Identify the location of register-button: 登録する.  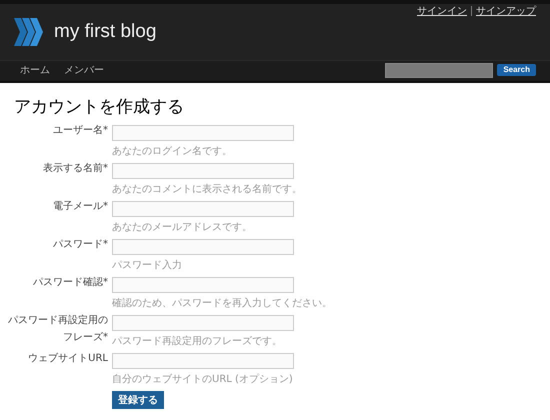
(138, 400).